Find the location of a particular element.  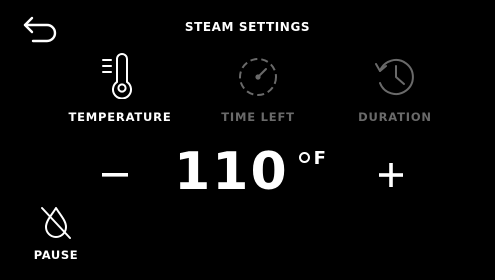

timer-dial-icon is located at coordinates (258, 76).